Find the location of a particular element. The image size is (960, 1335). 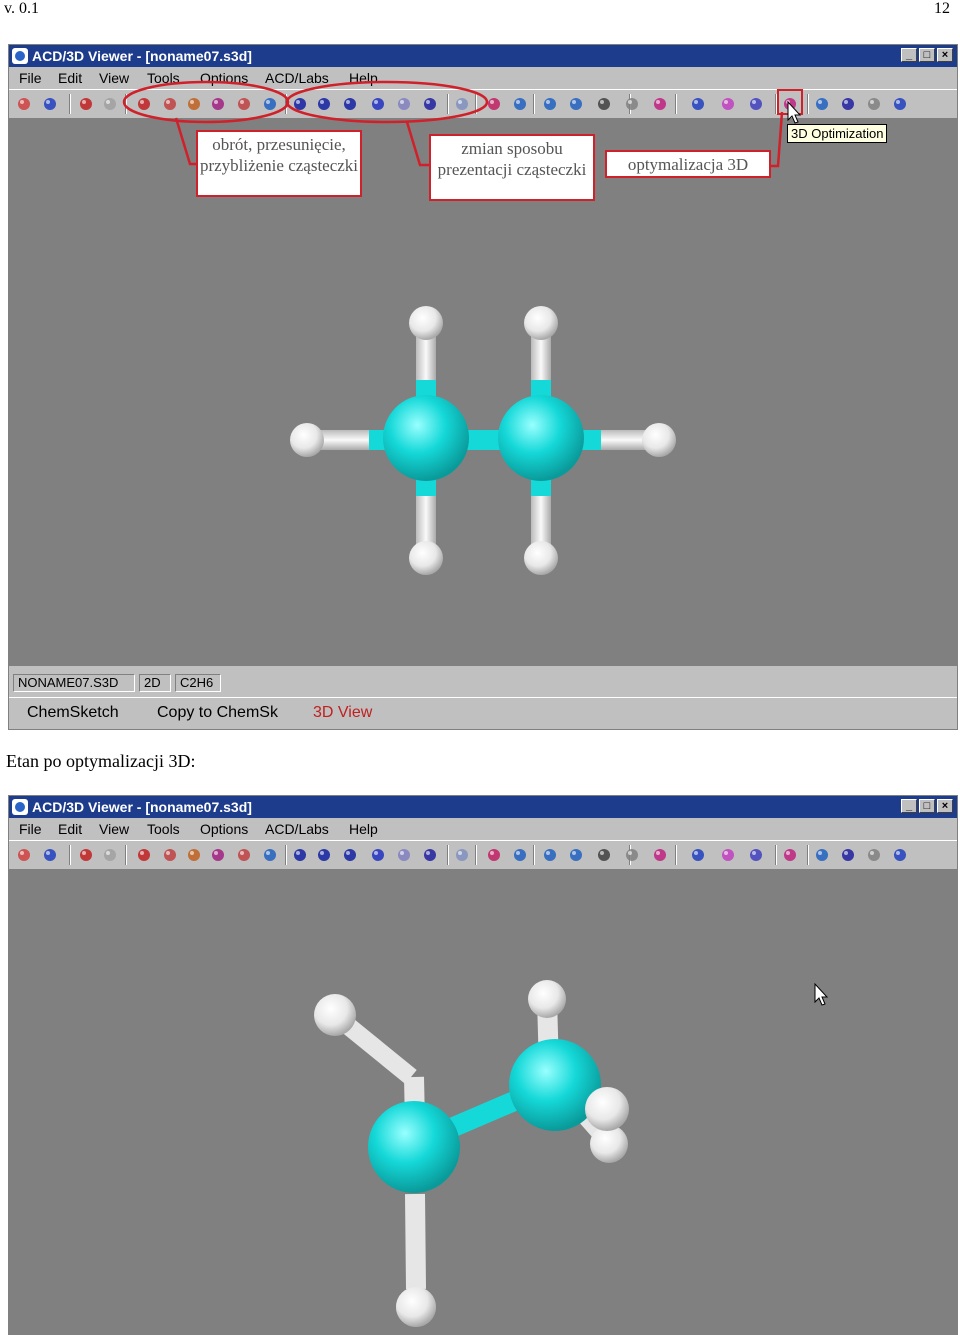

status-bar: NONAME07.S3D 2D C2H6 is located at coordinates (483, 683).